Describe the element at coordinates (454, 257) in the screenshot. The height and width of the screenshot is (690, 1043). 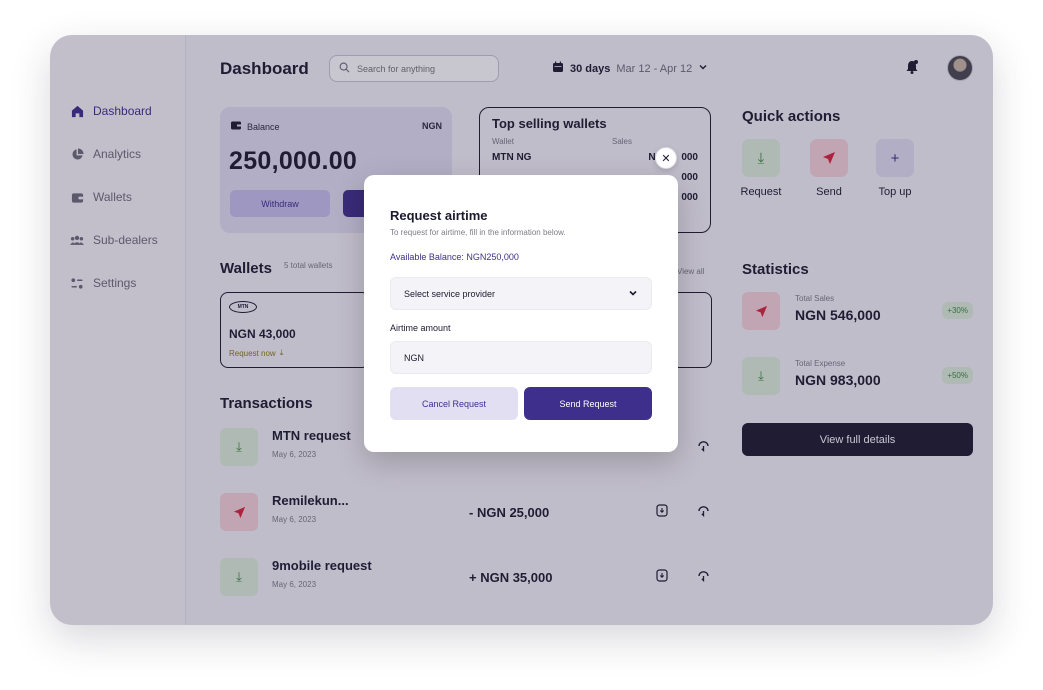
I see `available-balance: Available Balance: NGN250,000` at that location.